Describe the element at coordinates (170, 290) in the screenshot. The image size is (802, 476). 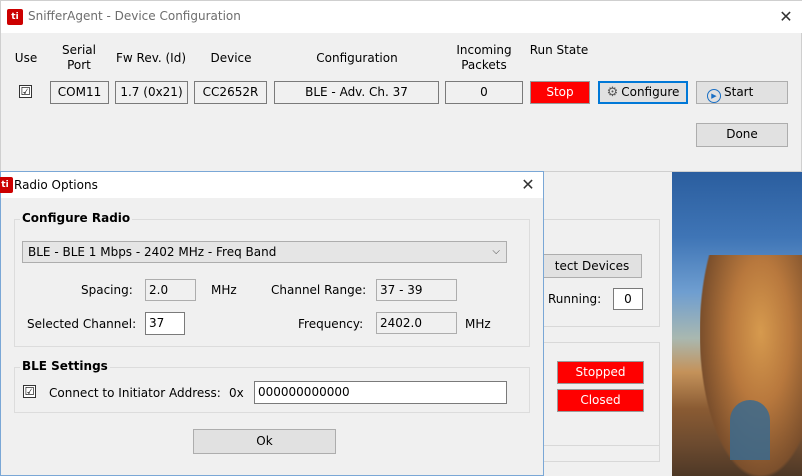
I see `spacing-field: 2.0` at that location.